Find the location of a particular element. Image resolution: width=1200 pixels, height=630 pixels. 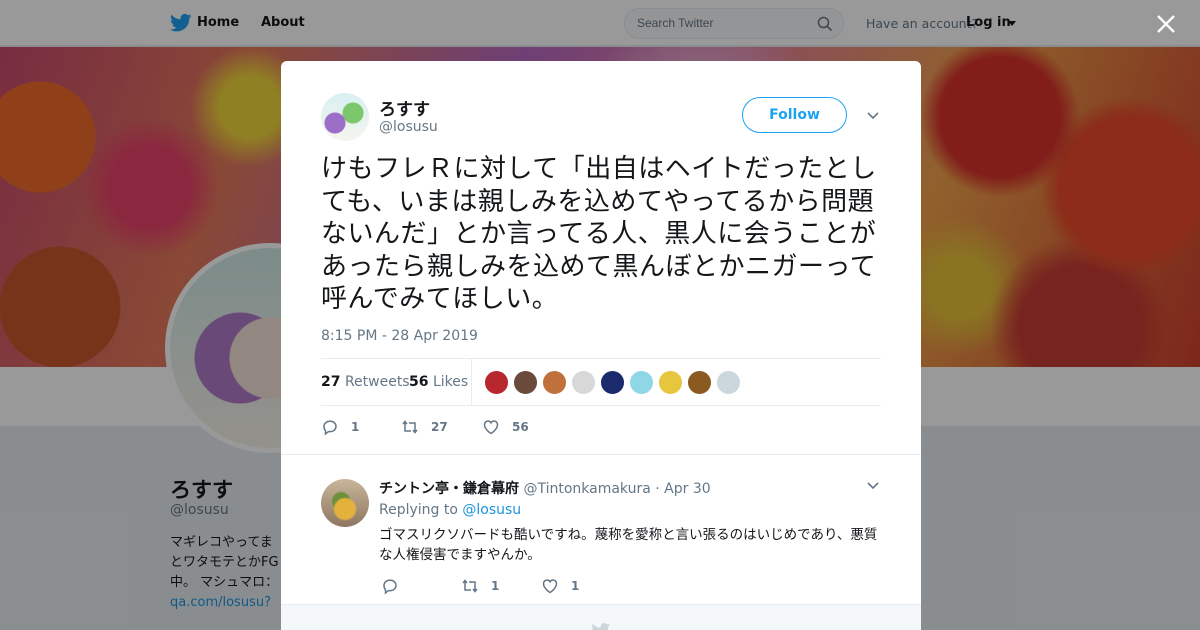

reply-like-button: 1 is located at coordinates (560, 586).